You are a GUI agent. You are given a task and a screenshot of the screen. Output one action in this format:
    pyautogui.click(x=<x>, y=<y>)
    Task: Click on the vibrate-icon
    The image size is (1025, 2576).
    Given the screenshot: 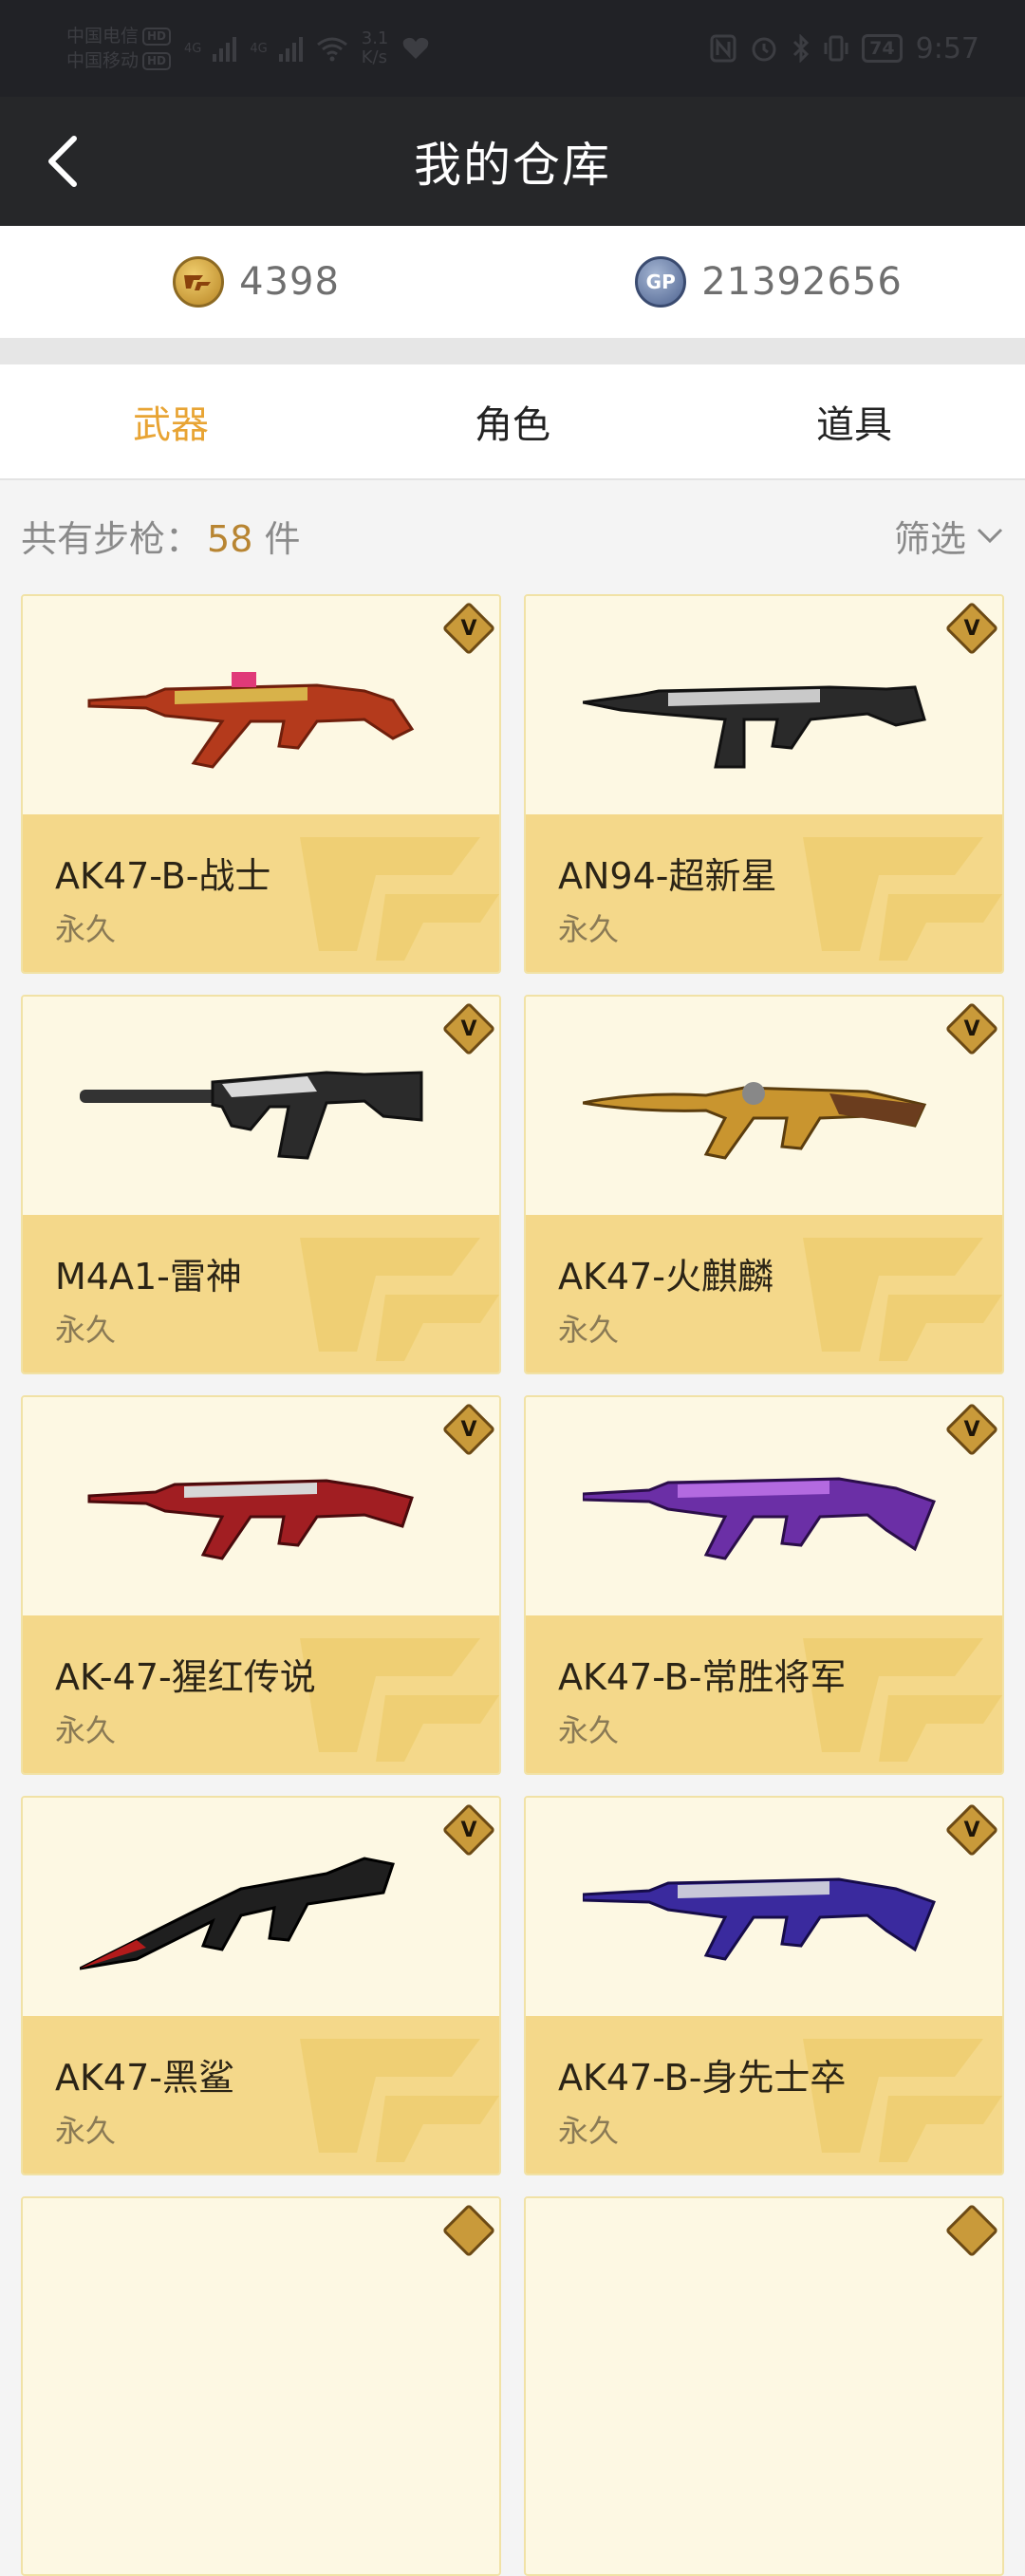 What is the action you would take?
    pyautogui.click(x=836, y=48)
    